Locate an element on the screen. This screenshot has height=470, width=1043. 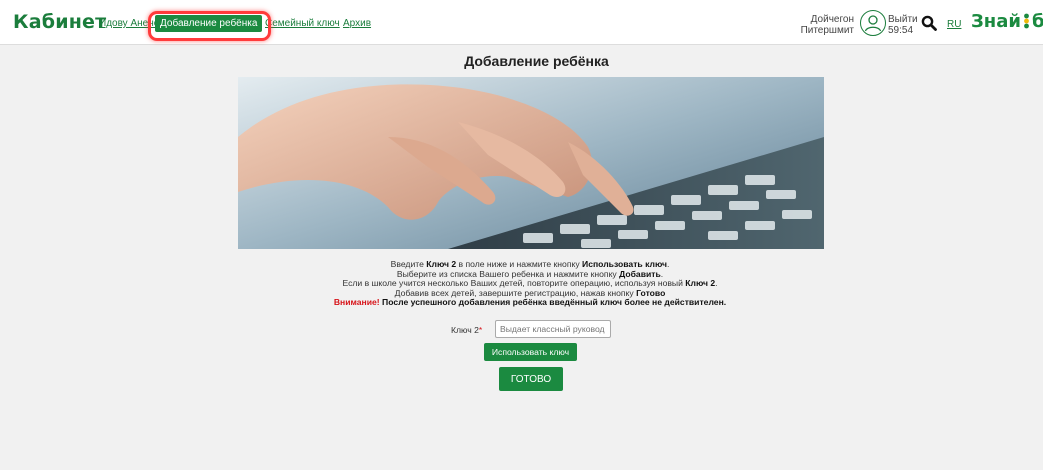
cabinet-brand: Кабинет is located at coordinates (60, 22).